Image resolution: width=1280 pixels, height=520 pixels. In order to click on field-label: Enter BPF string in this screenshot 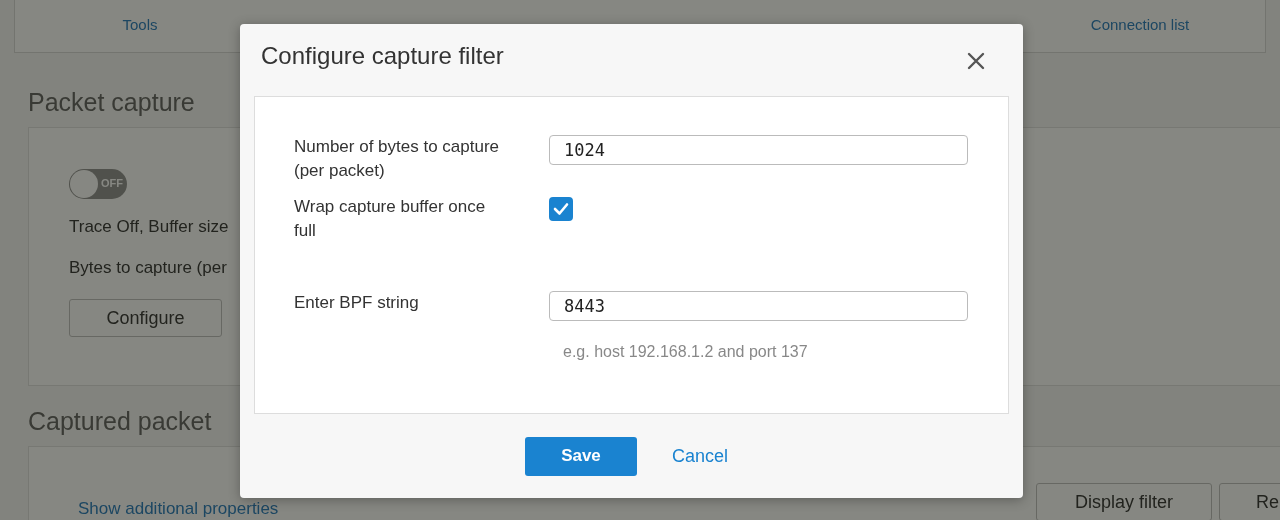, I will do `click(357, 303)`.